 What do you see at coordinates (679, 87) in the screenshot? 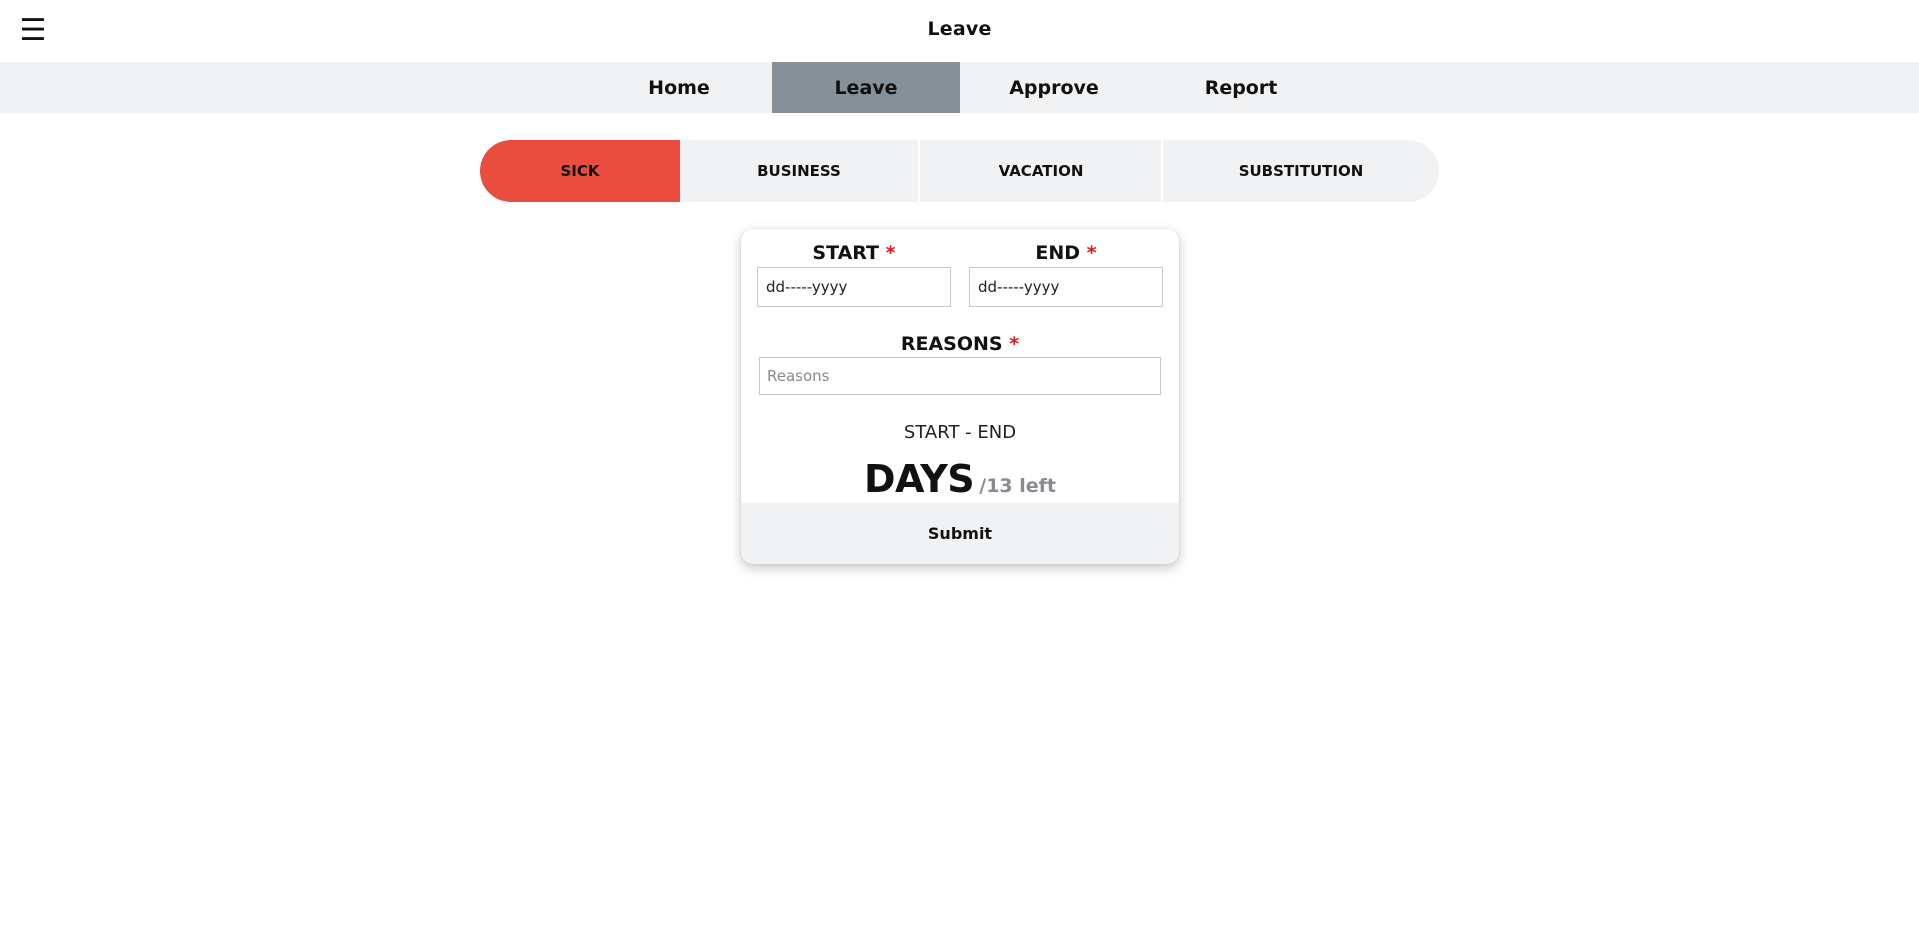
I see `nav-tab-home: Home` at bounding box center [679, 87].